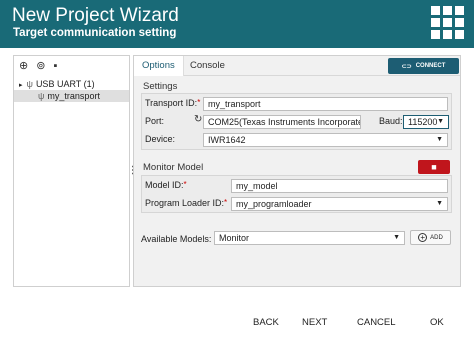 Image resolution: width=474 pixels, height=346 pixels. Describe the element at coordinates (176, 239) in the screenshot. I see `available-models-label: Available Models:` at that location.